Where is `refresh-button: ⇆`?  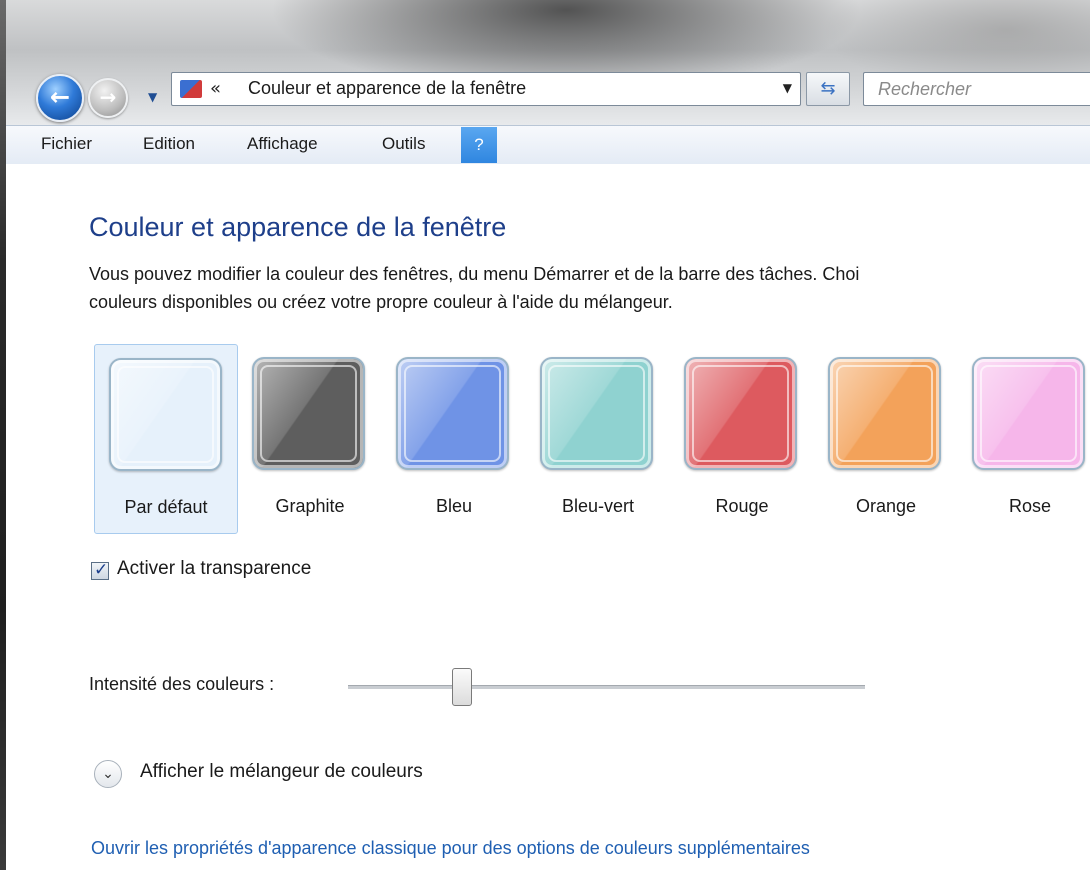 refresh-button: ⇆ is located at coordinates (828, 89).